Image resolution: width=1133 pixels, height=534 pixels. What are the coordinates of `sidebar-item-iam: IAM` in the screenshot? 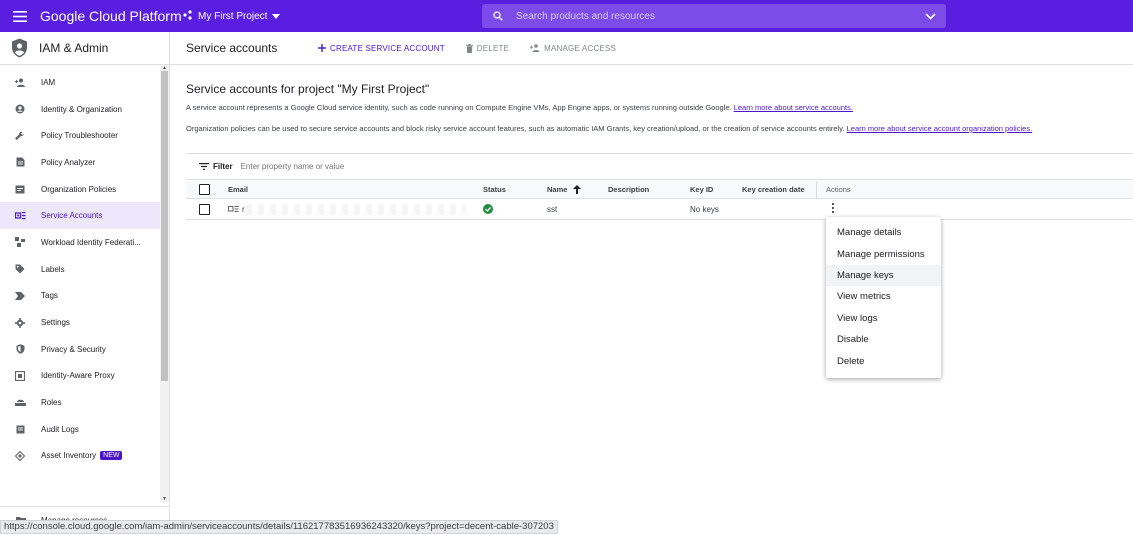 It's located at (80, 82).